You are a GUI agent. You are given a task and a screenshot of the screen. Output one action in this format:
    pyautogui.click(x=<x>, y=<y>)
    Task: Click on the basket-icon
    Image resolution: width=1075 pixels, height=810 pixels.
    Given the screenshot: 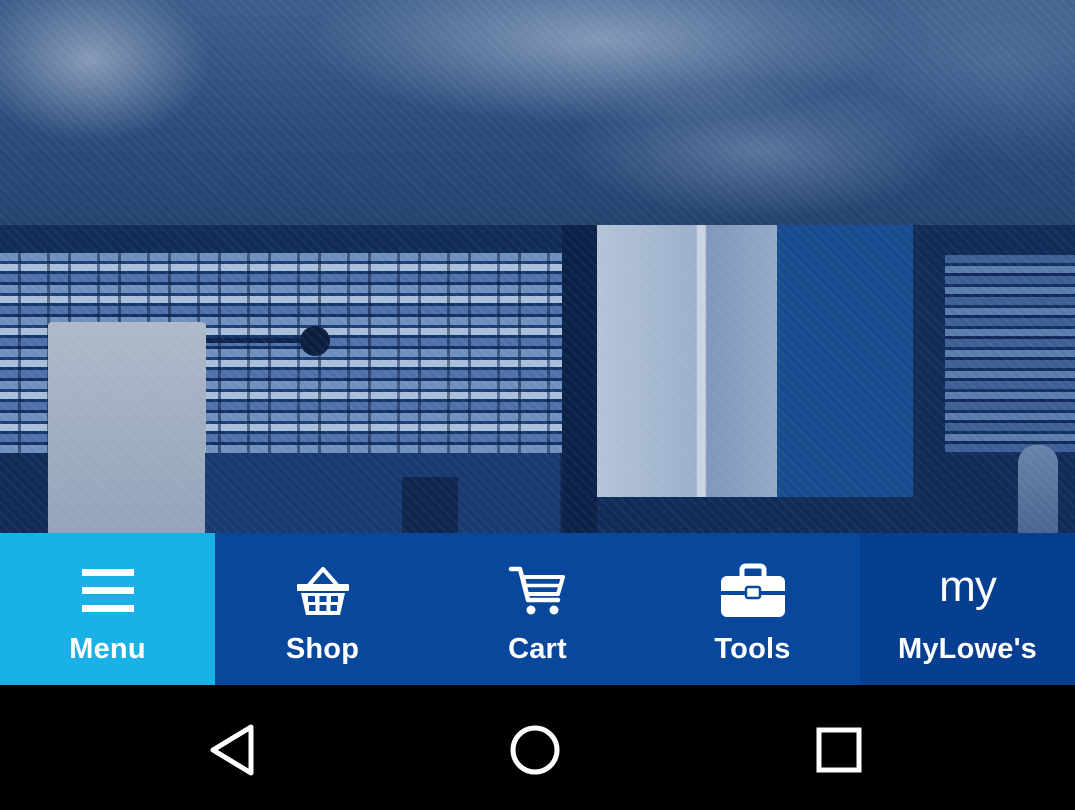 What is the action you would take?
    pyautogui.click(x=323, y=591)
    